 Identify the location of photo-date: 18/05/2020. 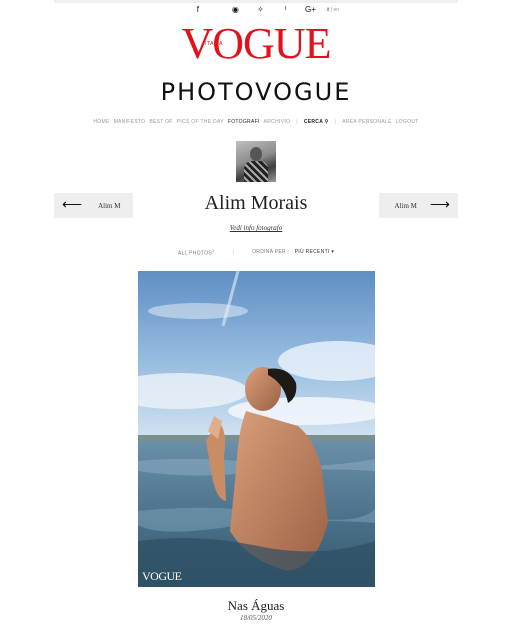
(256, 618).